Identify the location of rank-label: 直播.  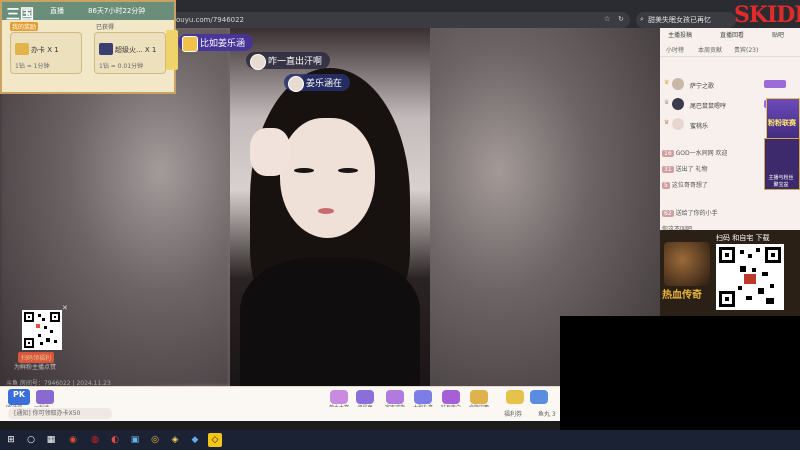
(57, 11).